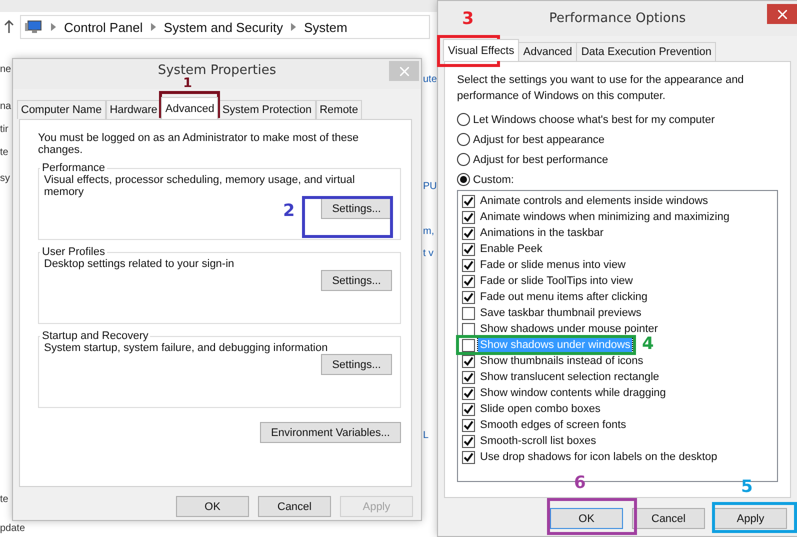  Describe the element at coordinates (9, 27) in the screenshot. I see `up-arrow-icon` at that location.